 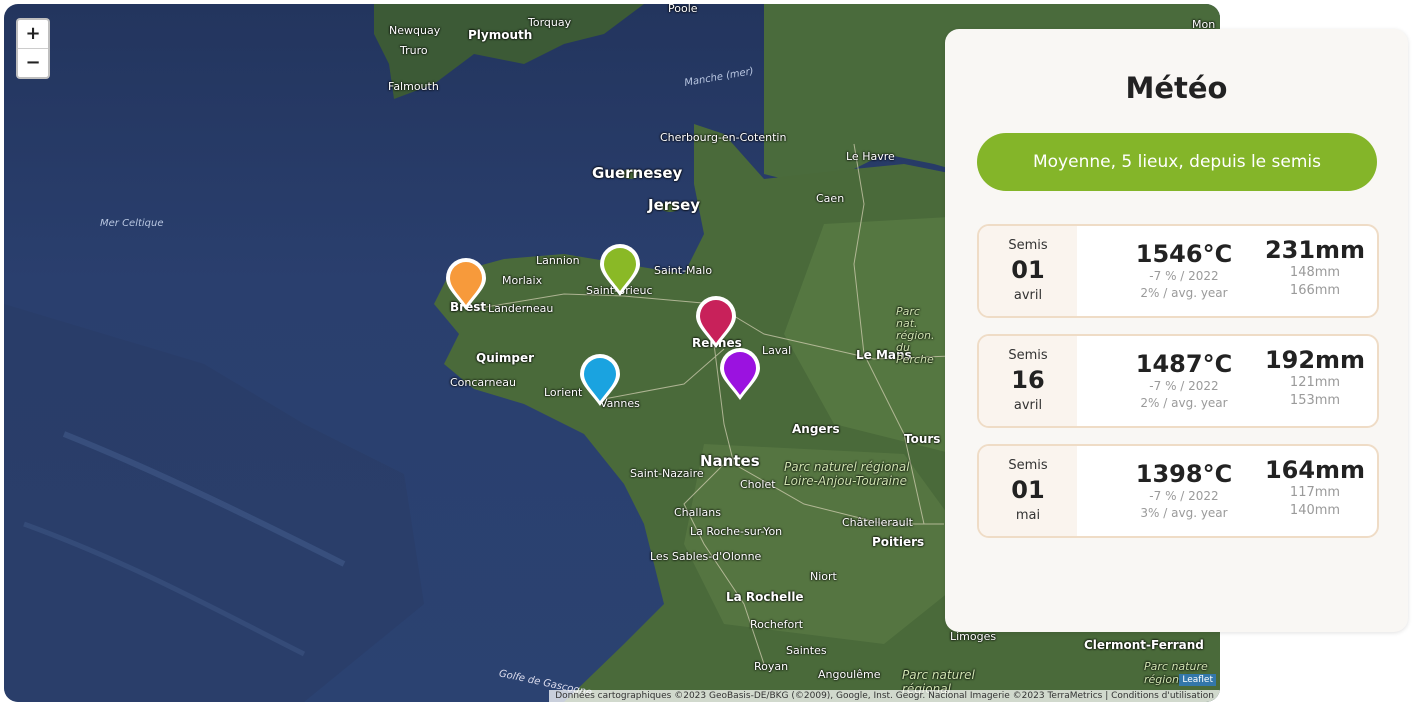 What do you see at coordinates (1315, 510) in the screenshot?
I see `rainfall-average: 140mm` at bounding box center [1315, 510].